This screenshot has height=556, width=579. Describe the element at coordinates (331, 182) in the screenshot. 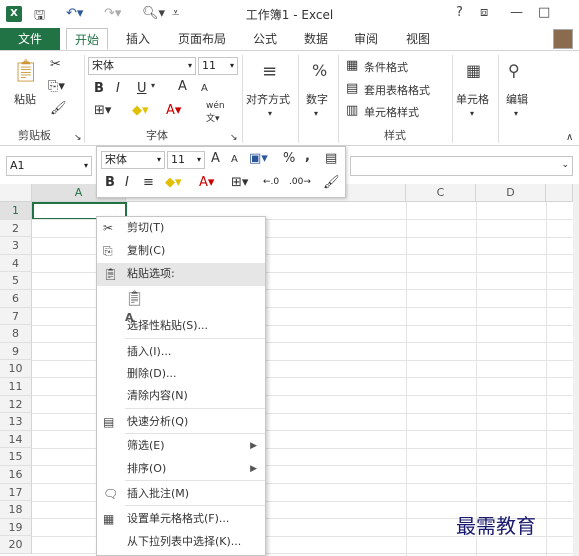

I see `mini-format-painter-icon: 🖌︎` at that location.